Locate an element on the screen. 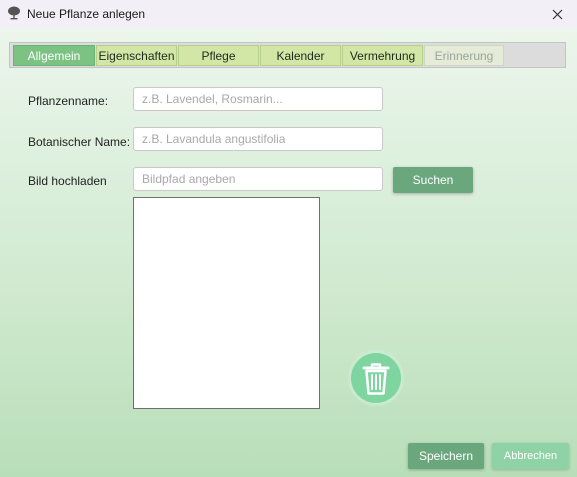 The image size is (577, 477). tab-vermehrung: Vermehrung is located at coordinates (382, 55).